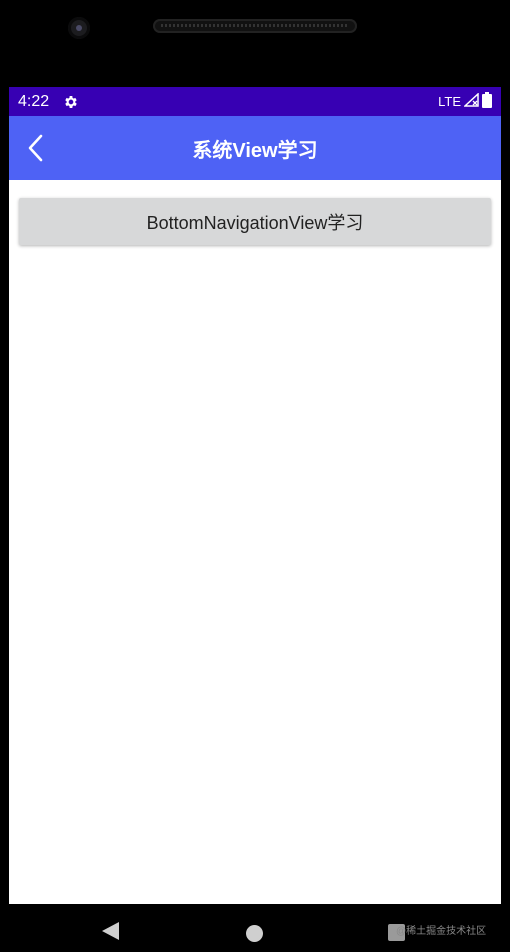  I want to click on signal-icon, so click(471, 101).